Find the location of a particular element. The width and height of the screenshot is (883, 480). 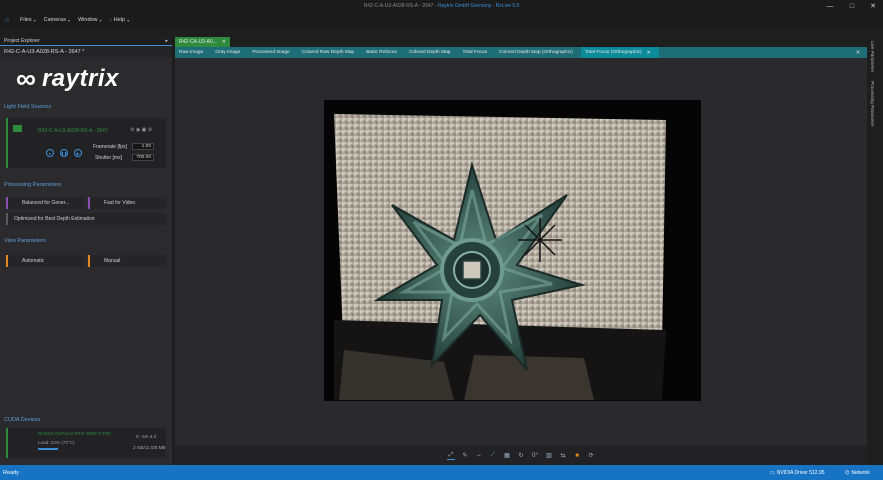

menu-files: Files ▾ is located at coordinates (28, 20).